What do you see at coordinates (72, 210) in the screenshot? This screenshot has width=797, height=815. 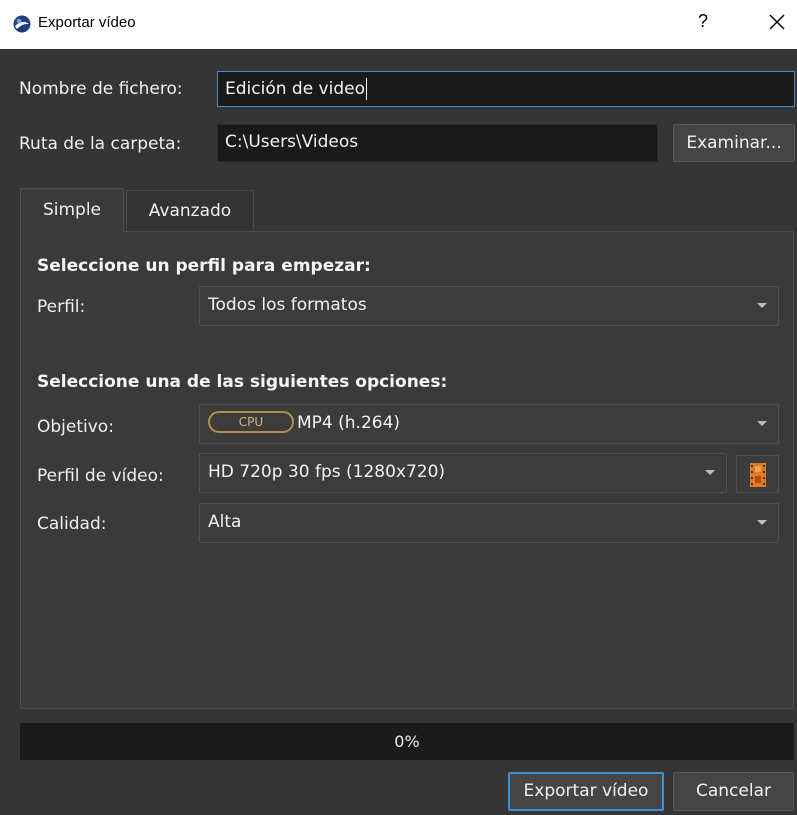 I see `tab-simple: Simple` at bounding box center [72, 210].